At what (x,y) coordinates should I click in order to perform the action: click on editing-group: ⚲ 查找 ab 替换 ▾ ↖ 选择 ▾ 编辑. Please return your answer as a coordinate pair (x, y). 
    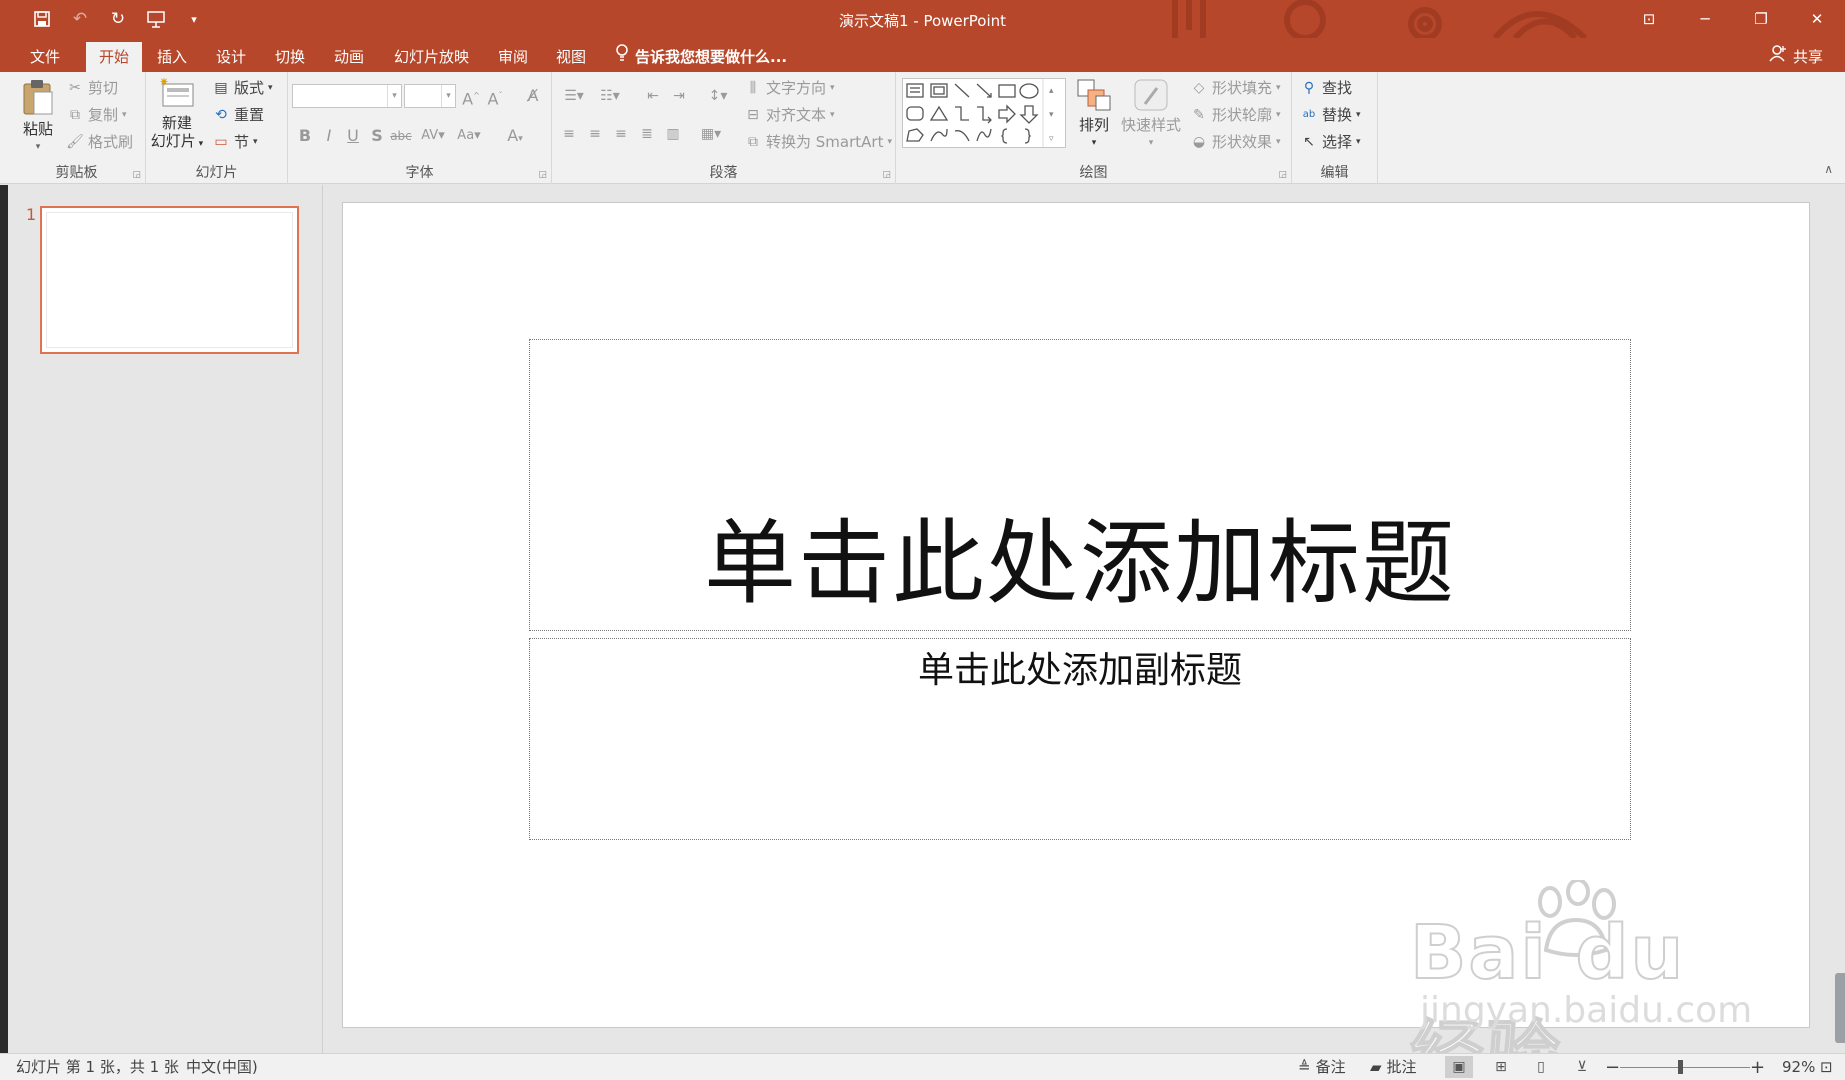
    Looking at the image, I should click on (1335, 128).